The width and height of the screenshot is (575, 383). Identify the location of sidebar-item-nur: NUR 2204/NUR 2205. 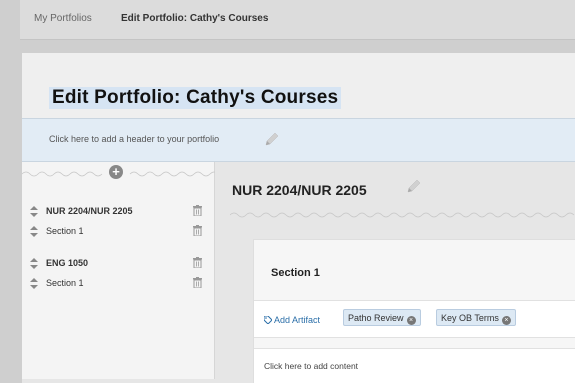
(120, 212).